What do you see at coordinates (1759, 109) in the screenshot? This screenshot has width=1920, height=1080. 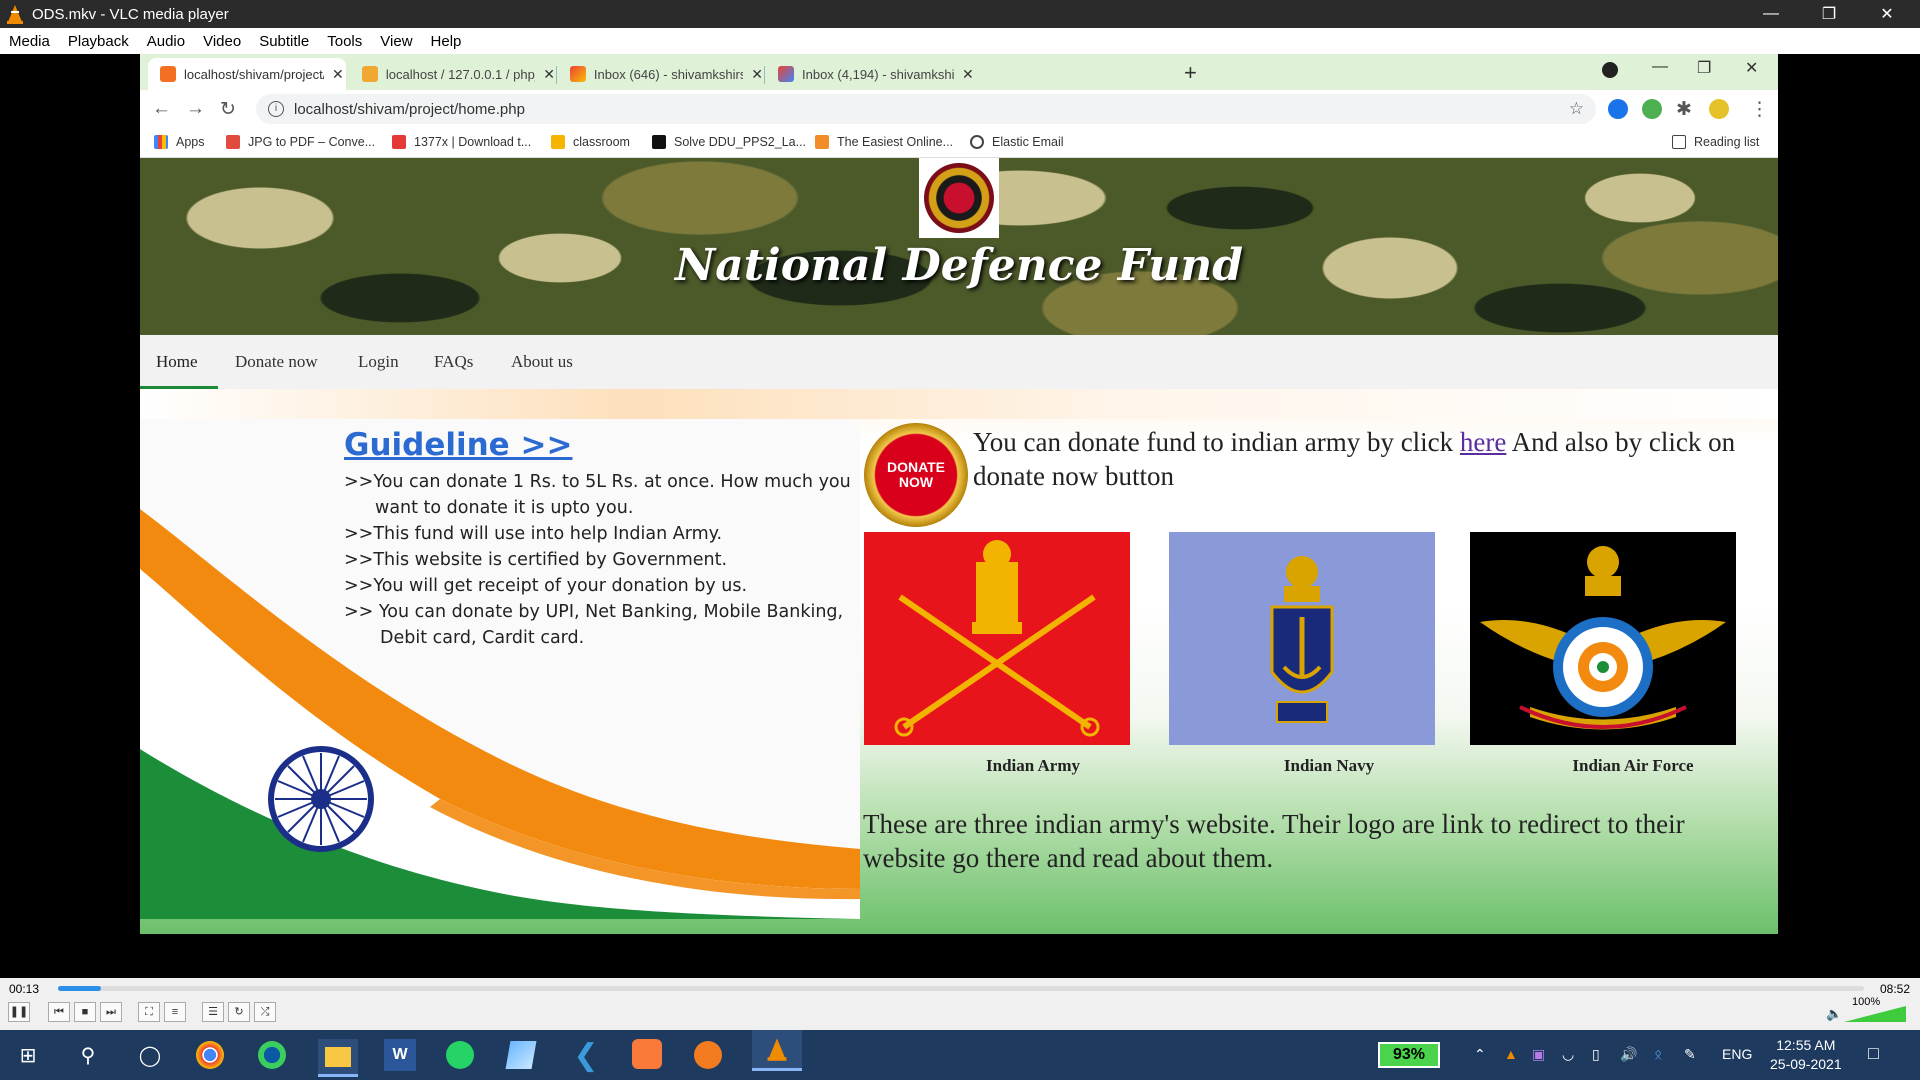 I see `kebab-menu-icon: ⋮` at bounding box center [1759, 109].